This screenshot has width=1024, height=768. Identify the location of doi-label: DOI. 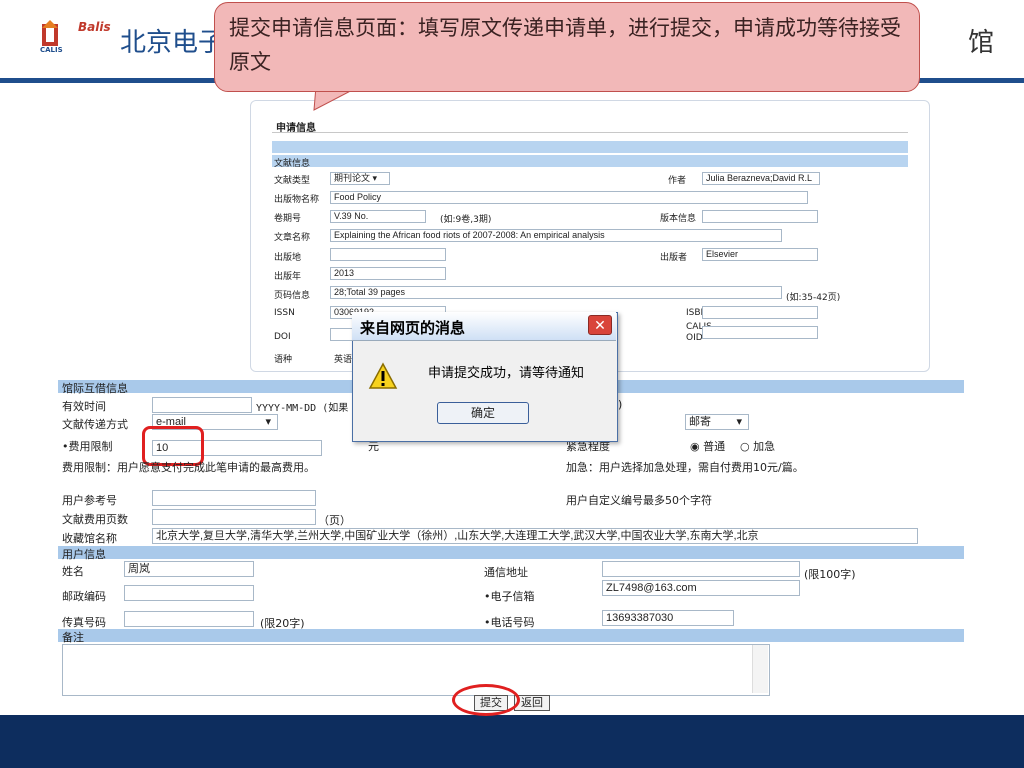
(282, 337).